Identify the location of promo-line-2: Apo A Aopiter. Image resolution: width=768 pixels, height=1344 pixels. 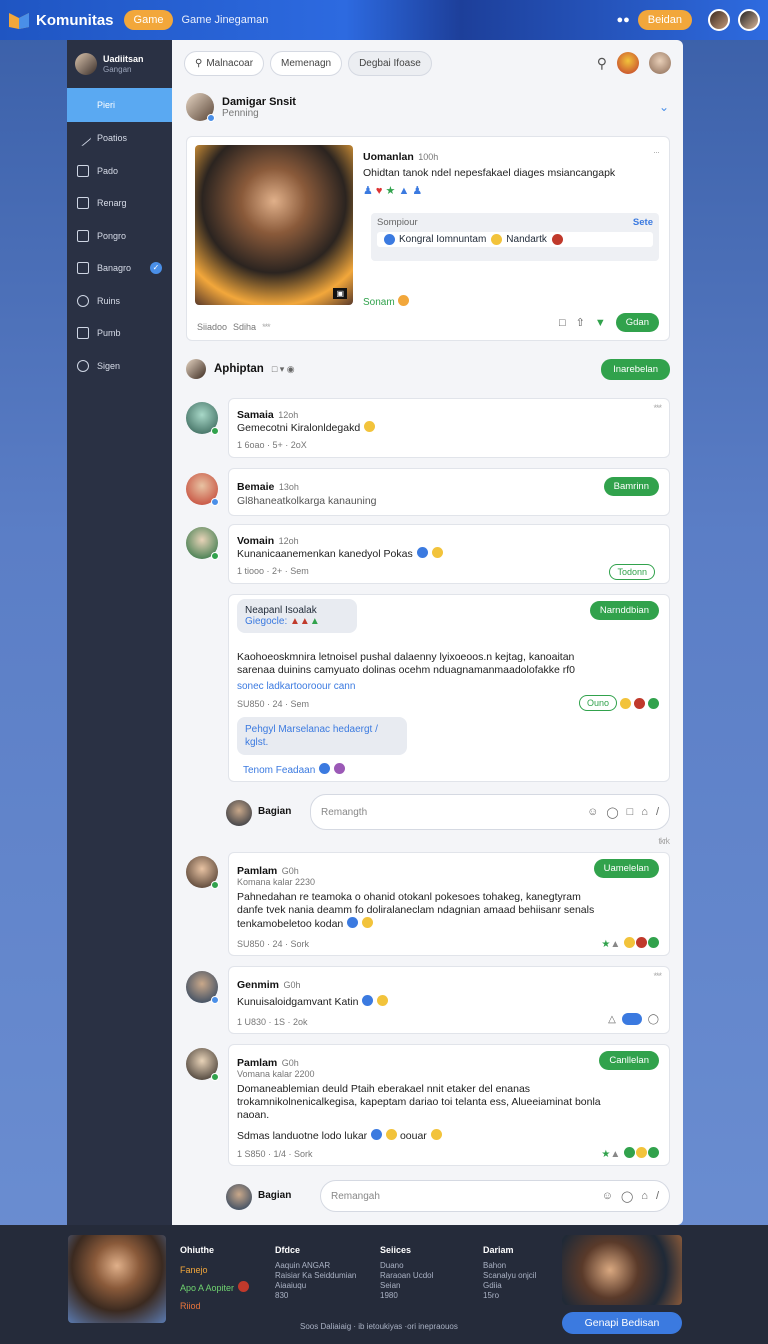
(207, 1288).